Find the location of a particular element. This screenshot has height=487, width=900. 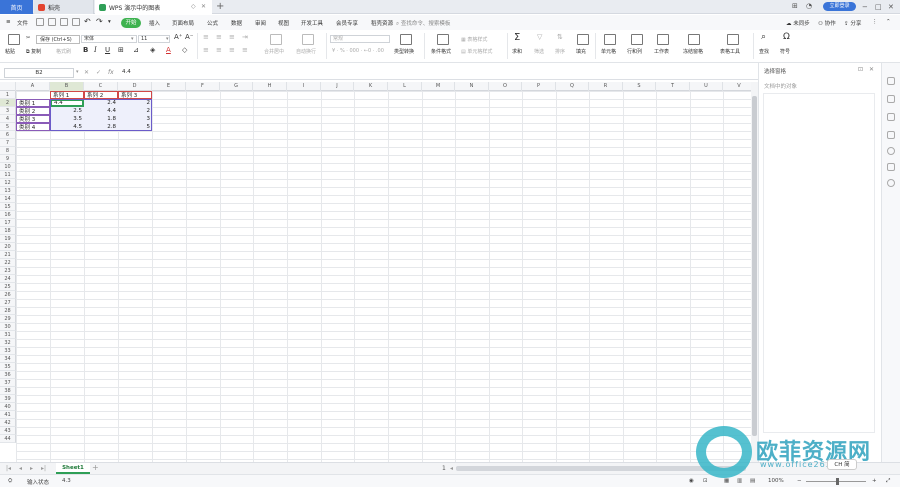

column-header-f: F is located at coordinates (203, 86).